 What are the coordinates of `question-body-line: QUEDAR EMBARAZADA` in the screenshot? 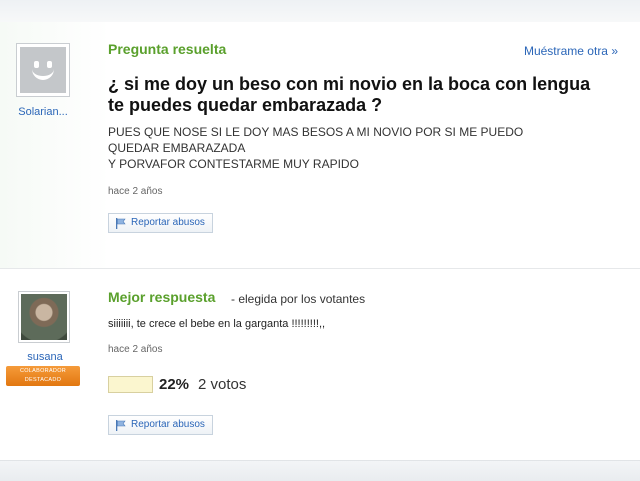 It's located at (177, 148).